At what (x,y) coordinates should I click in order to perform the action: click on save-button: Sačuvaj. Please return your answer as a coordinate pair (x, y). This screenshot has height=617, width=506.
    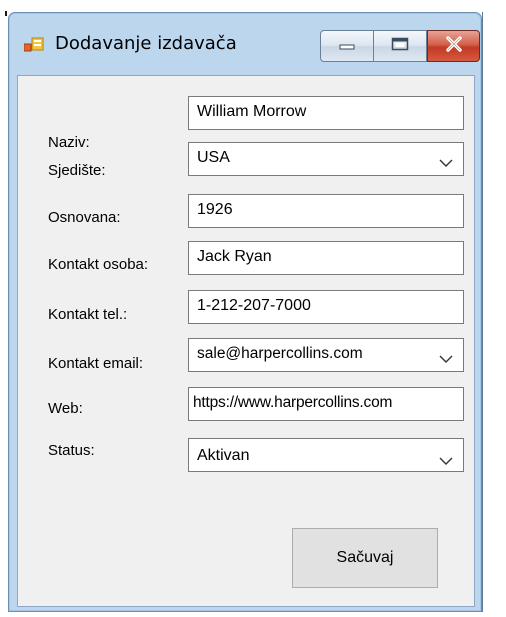
    Looking at the image, I should click on (365, 558).